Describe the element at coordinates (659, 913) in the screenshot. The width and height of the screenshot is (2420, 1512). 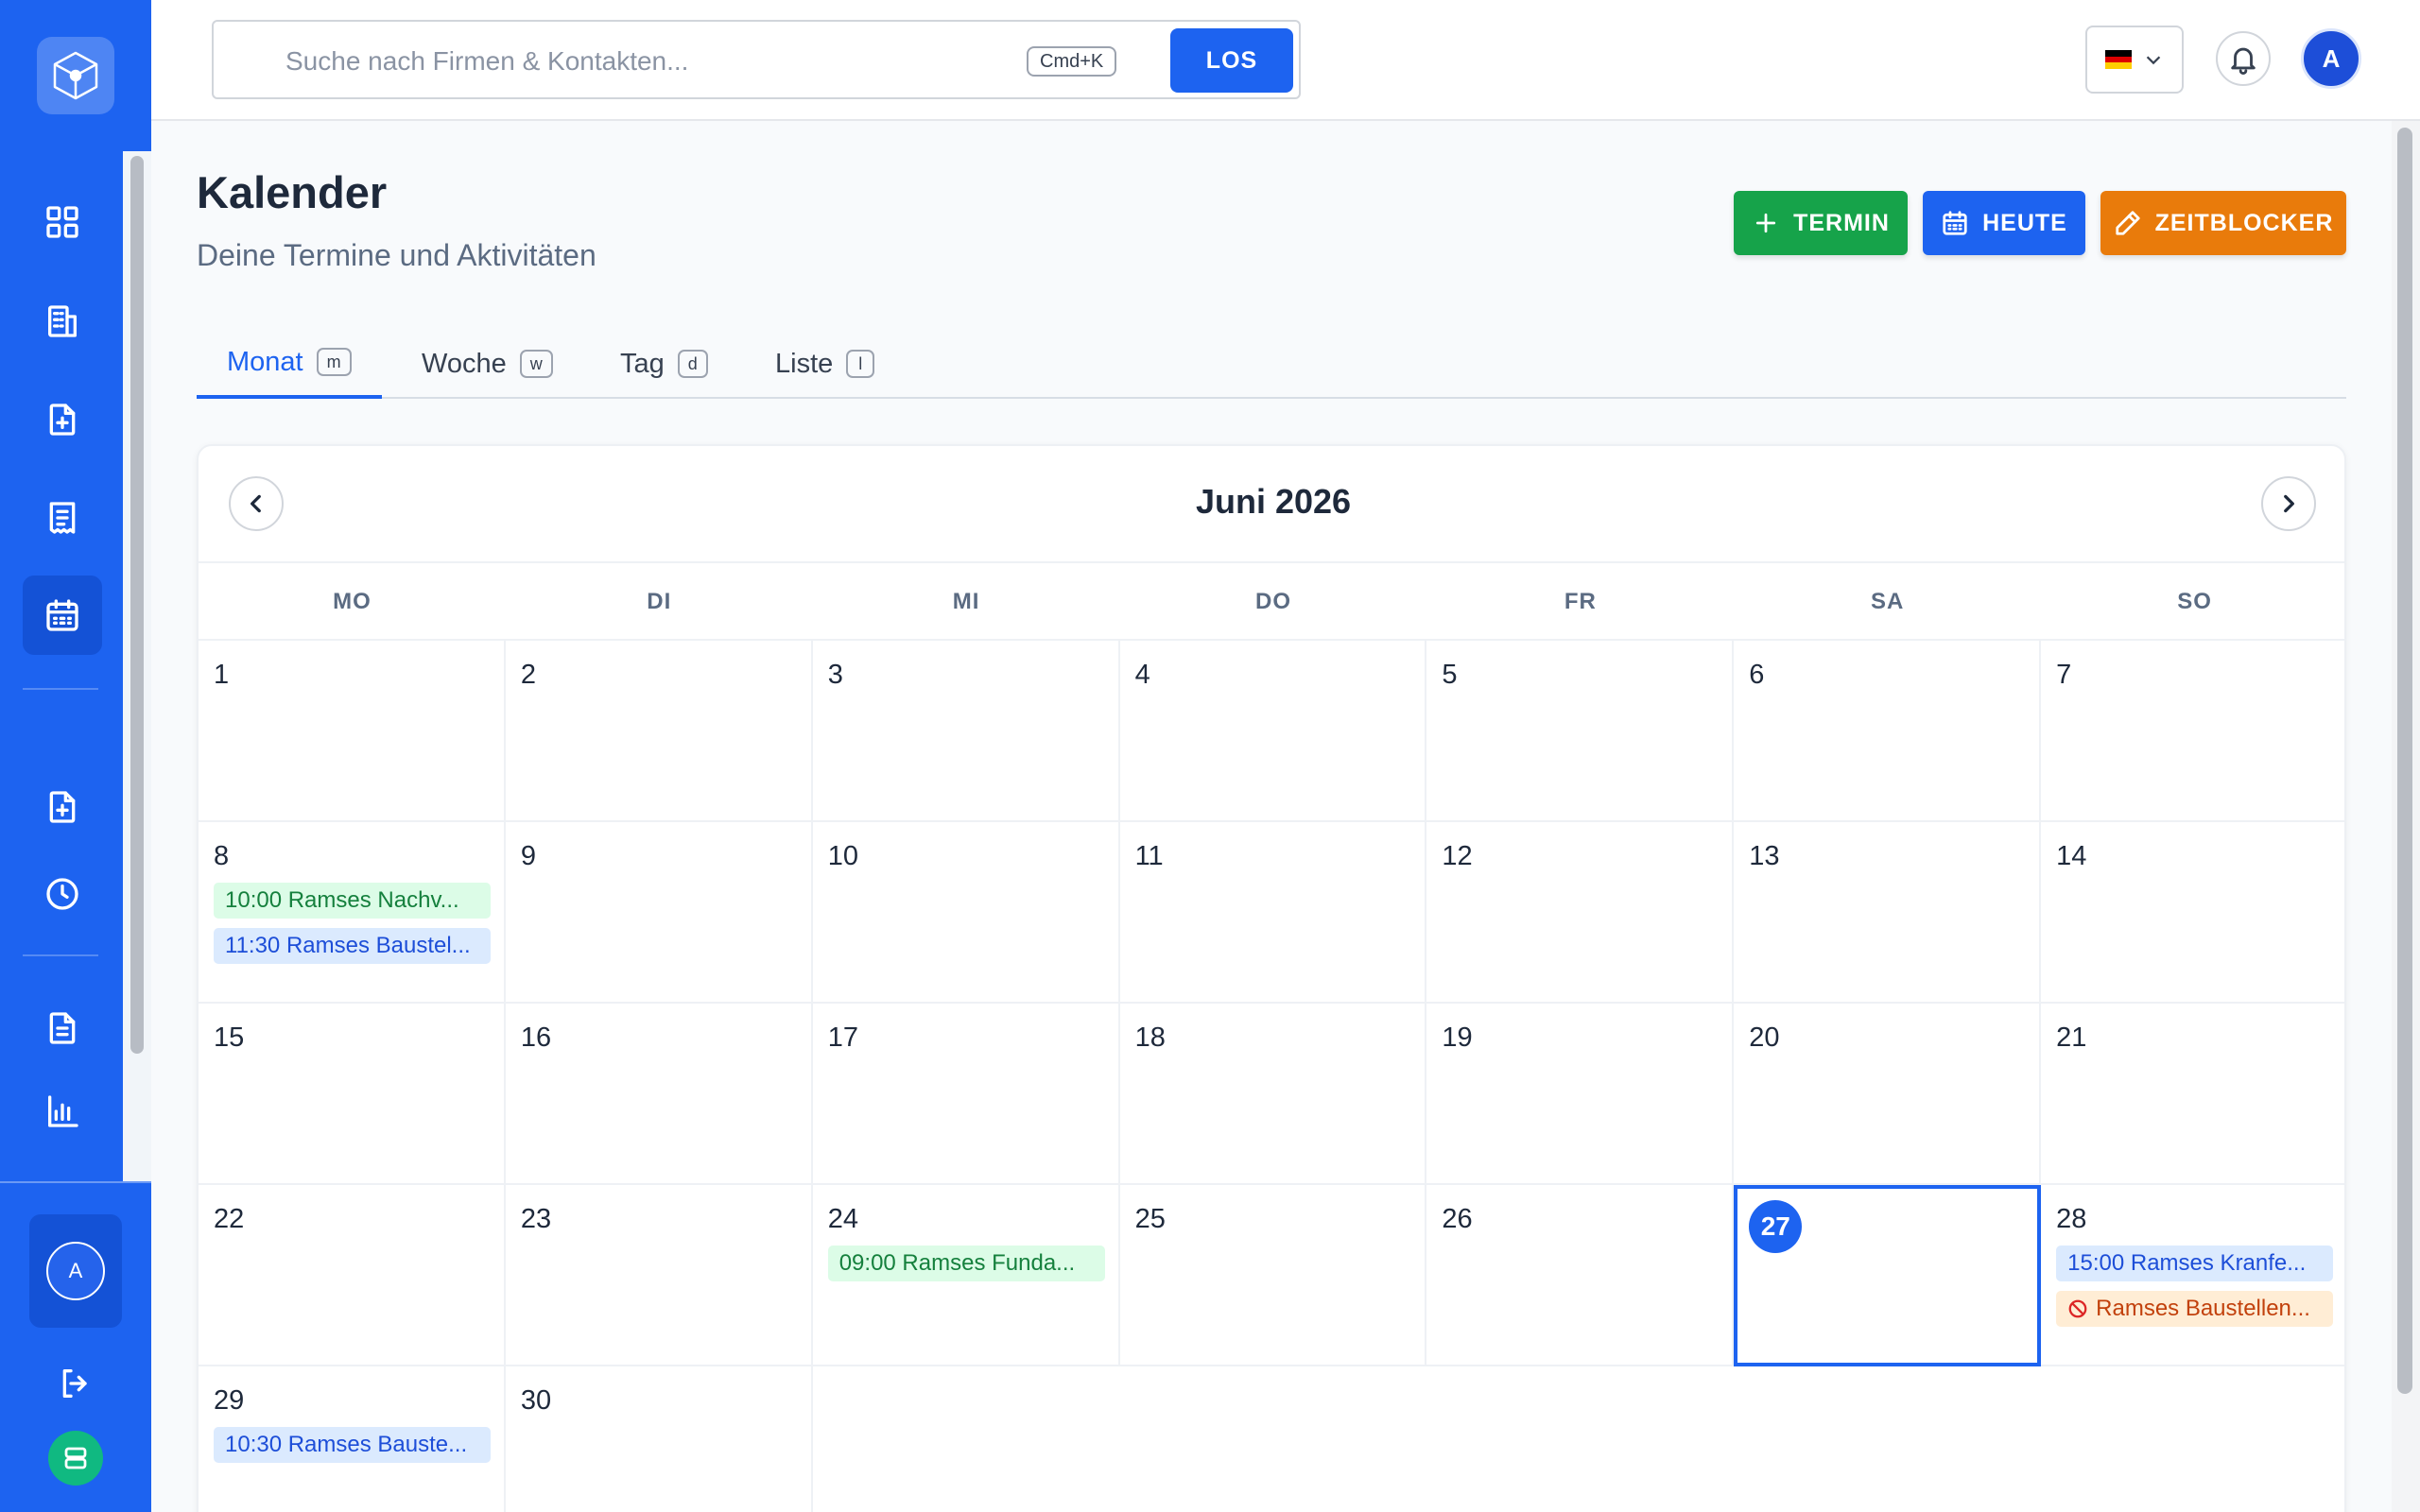
I see `calendar-day-cell: 9` at that location.